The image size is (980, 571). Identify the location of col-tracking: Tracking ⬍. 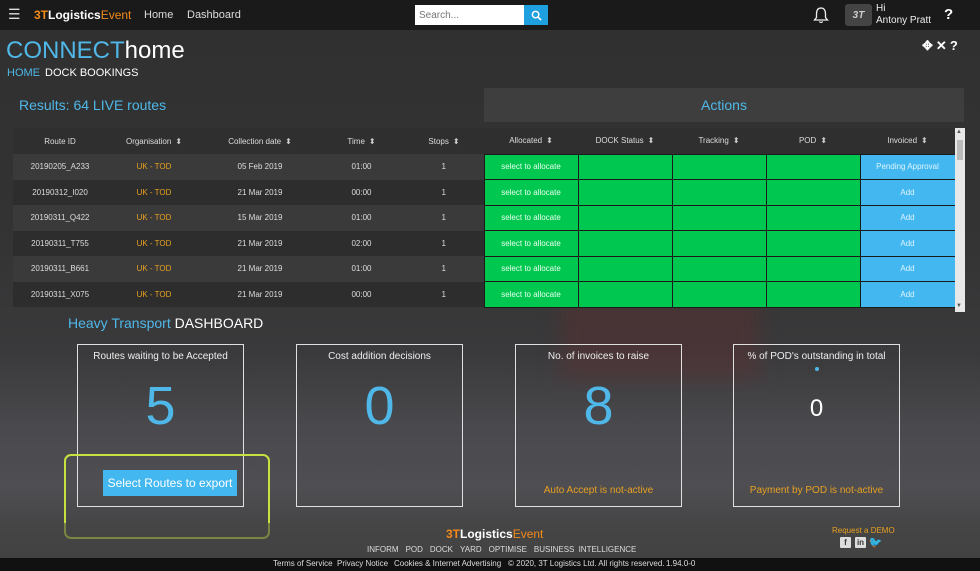
(719, 141).